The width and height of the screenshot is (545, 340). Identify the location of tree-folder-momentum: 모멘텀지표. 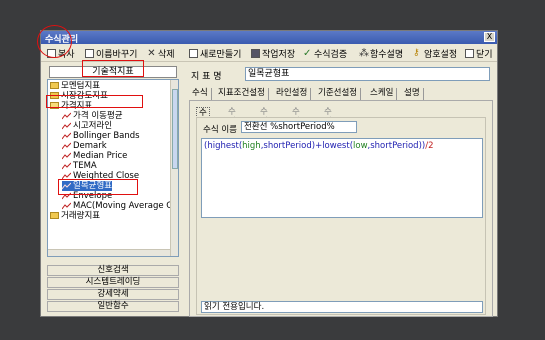
(75, 86).